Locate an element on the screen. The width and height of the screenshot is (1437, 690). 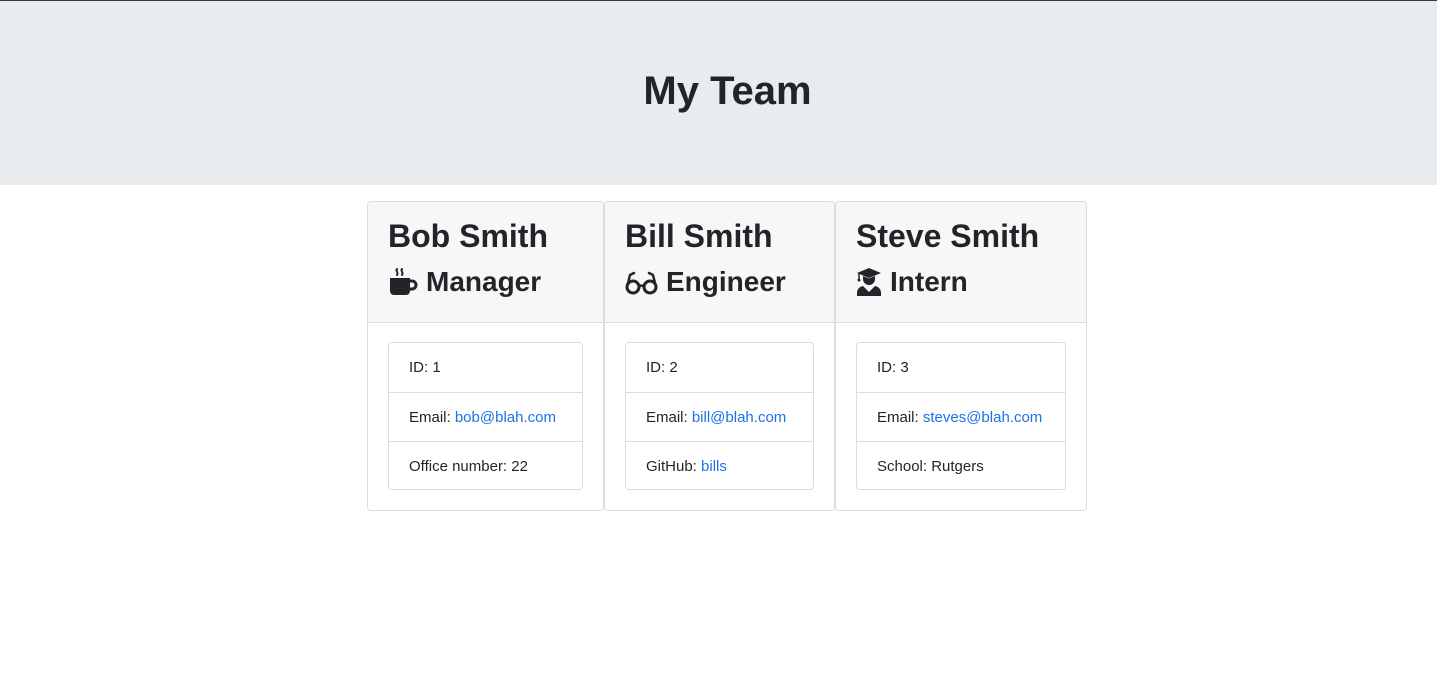
role-label: Intern is located at coordinates (929, 281).